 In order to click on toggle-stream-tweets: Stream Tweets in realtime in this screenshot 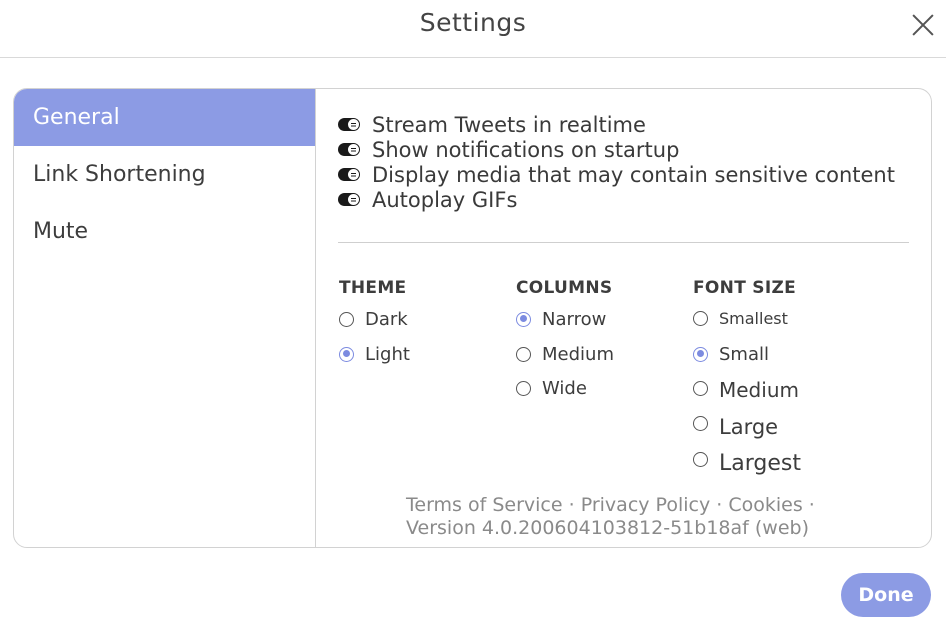, I will do `click(616, 124)`.